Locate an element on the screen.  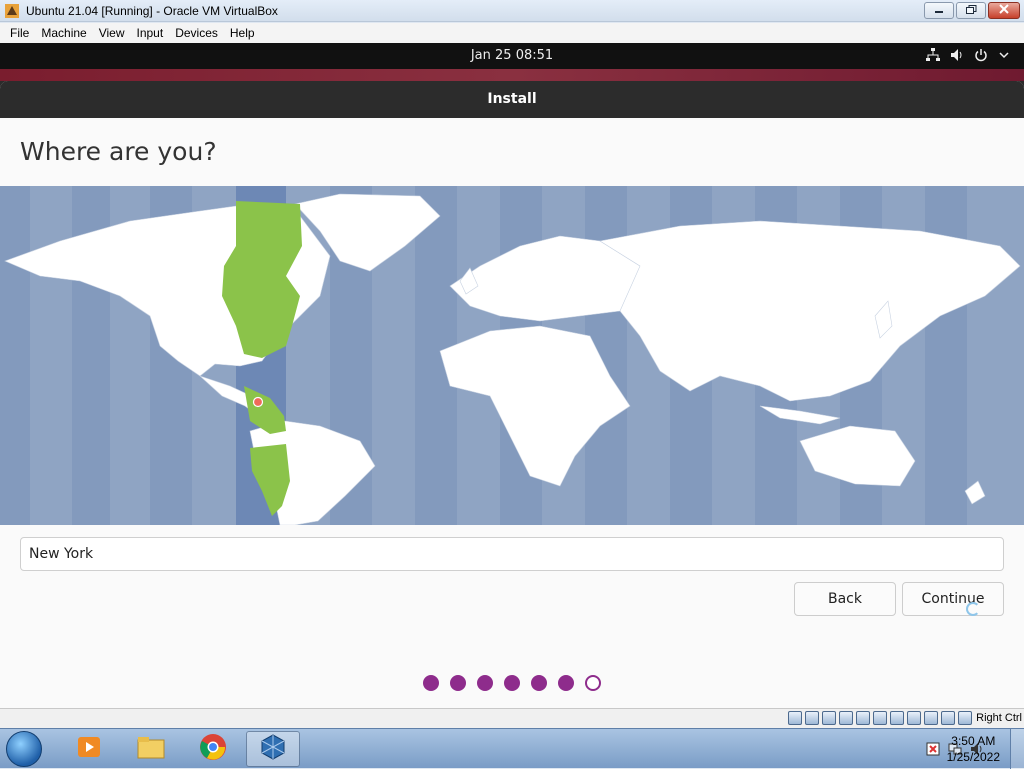
cpu-icon is located at coordinates (931, 718).